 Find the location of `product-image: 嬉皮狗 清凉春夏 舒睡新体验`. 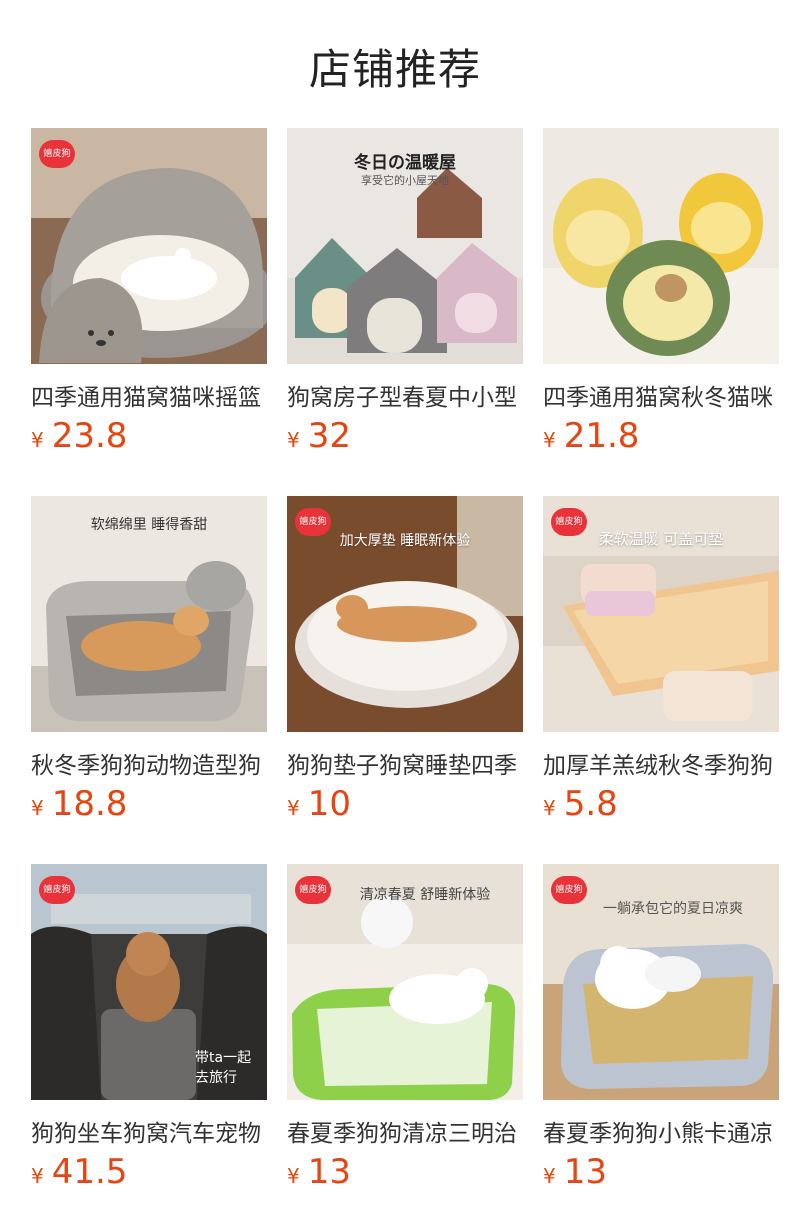

product-image: 嬉皮狗 清凉春夏 舒睡新体验 is located at coordinates (405, 982).